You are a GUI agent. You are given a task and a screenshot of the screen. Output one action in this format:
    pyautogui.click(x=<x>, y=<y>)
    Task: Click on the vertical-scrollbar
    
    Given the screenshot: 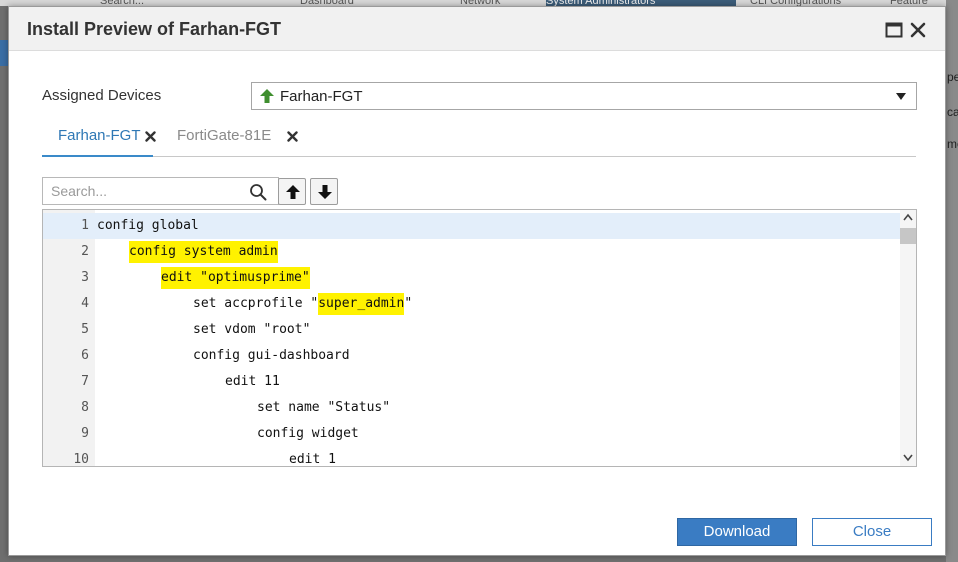 What is the action you would take?
    pyautogui.click(x=908, y=338)
    